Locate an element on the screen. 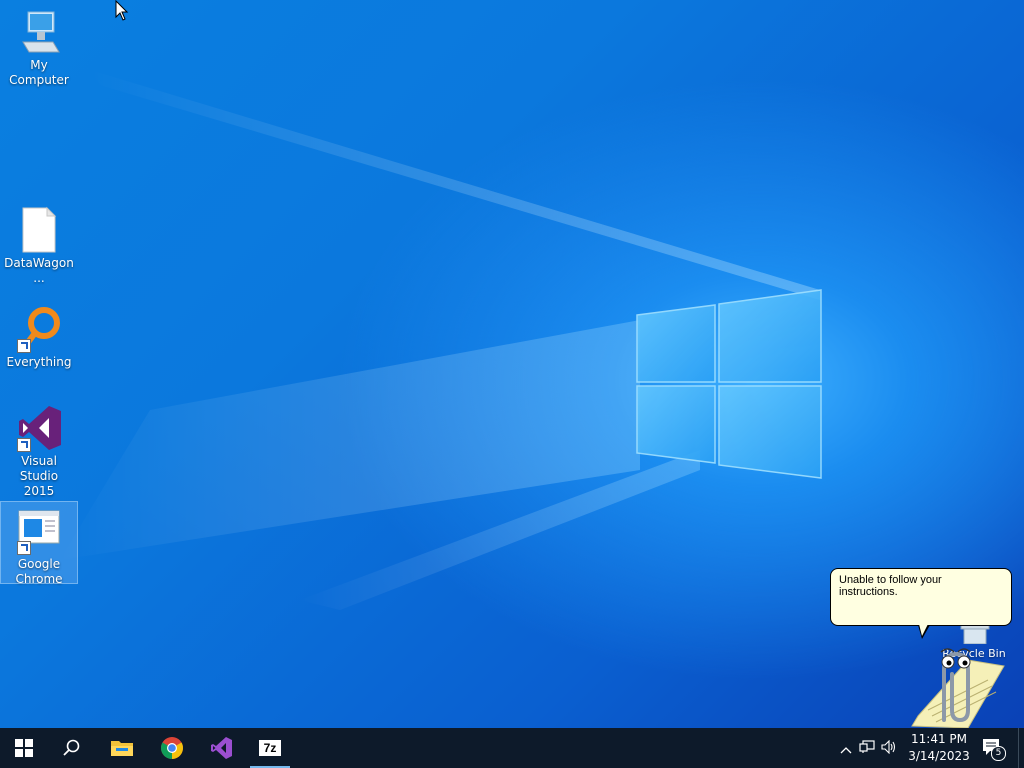 The image size is (1024, 768). windows-start-icon is located at coordinates (24, 748).